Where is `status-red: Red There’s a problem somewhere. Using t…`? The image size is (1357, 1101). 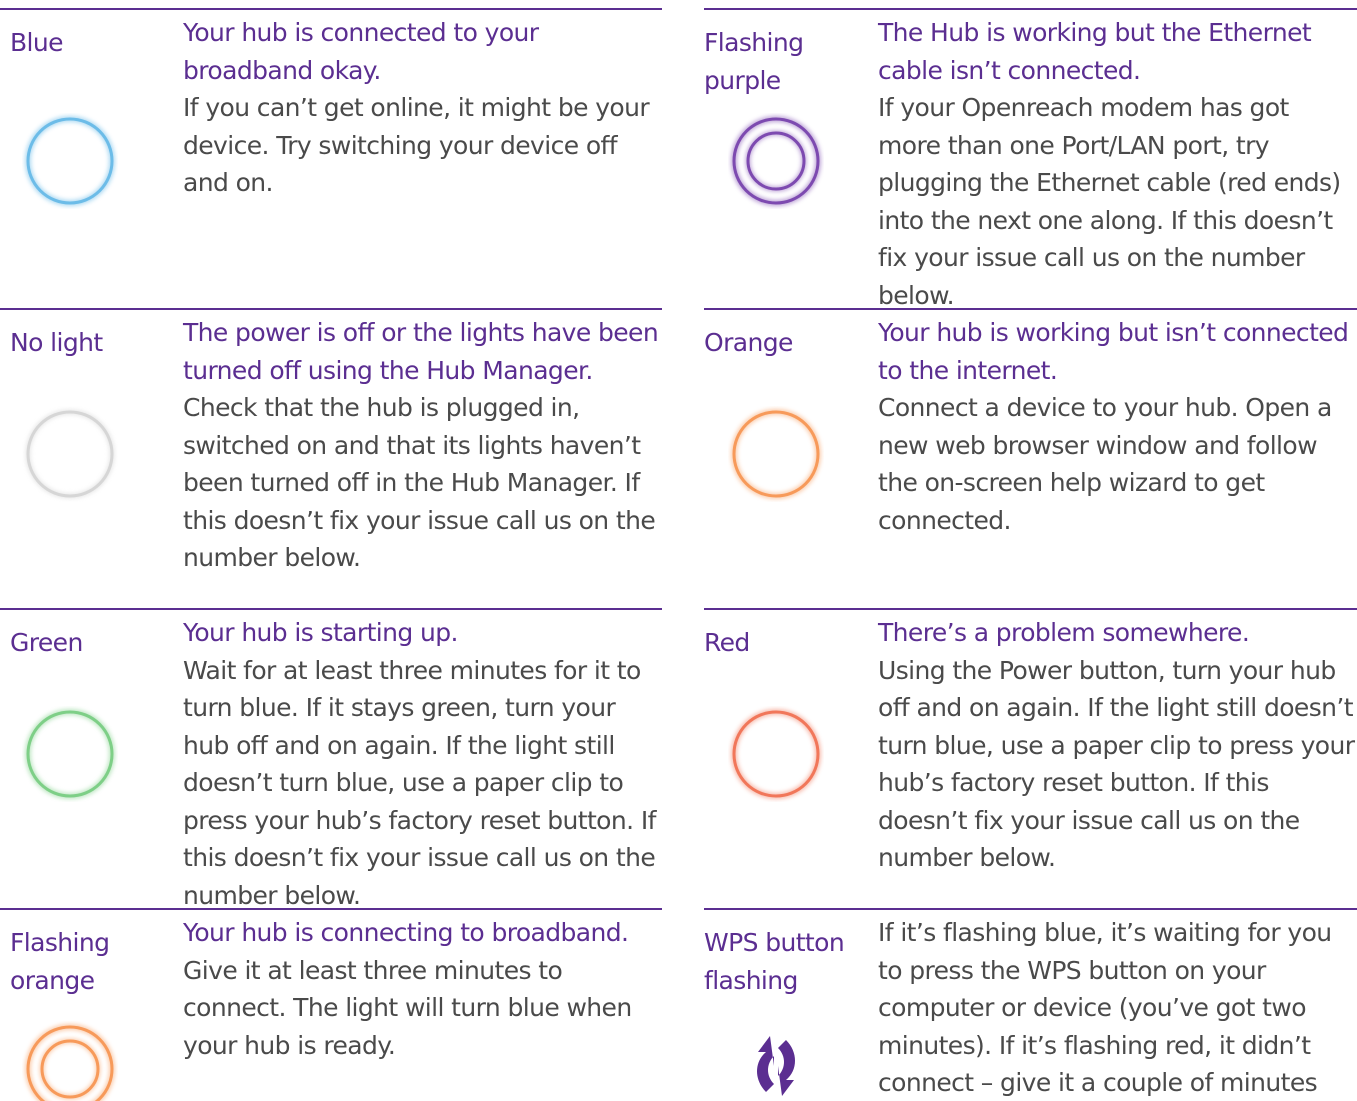 status-red: Red There’s a problem somewhere. Using t… is located at coordinates (1030, 758).